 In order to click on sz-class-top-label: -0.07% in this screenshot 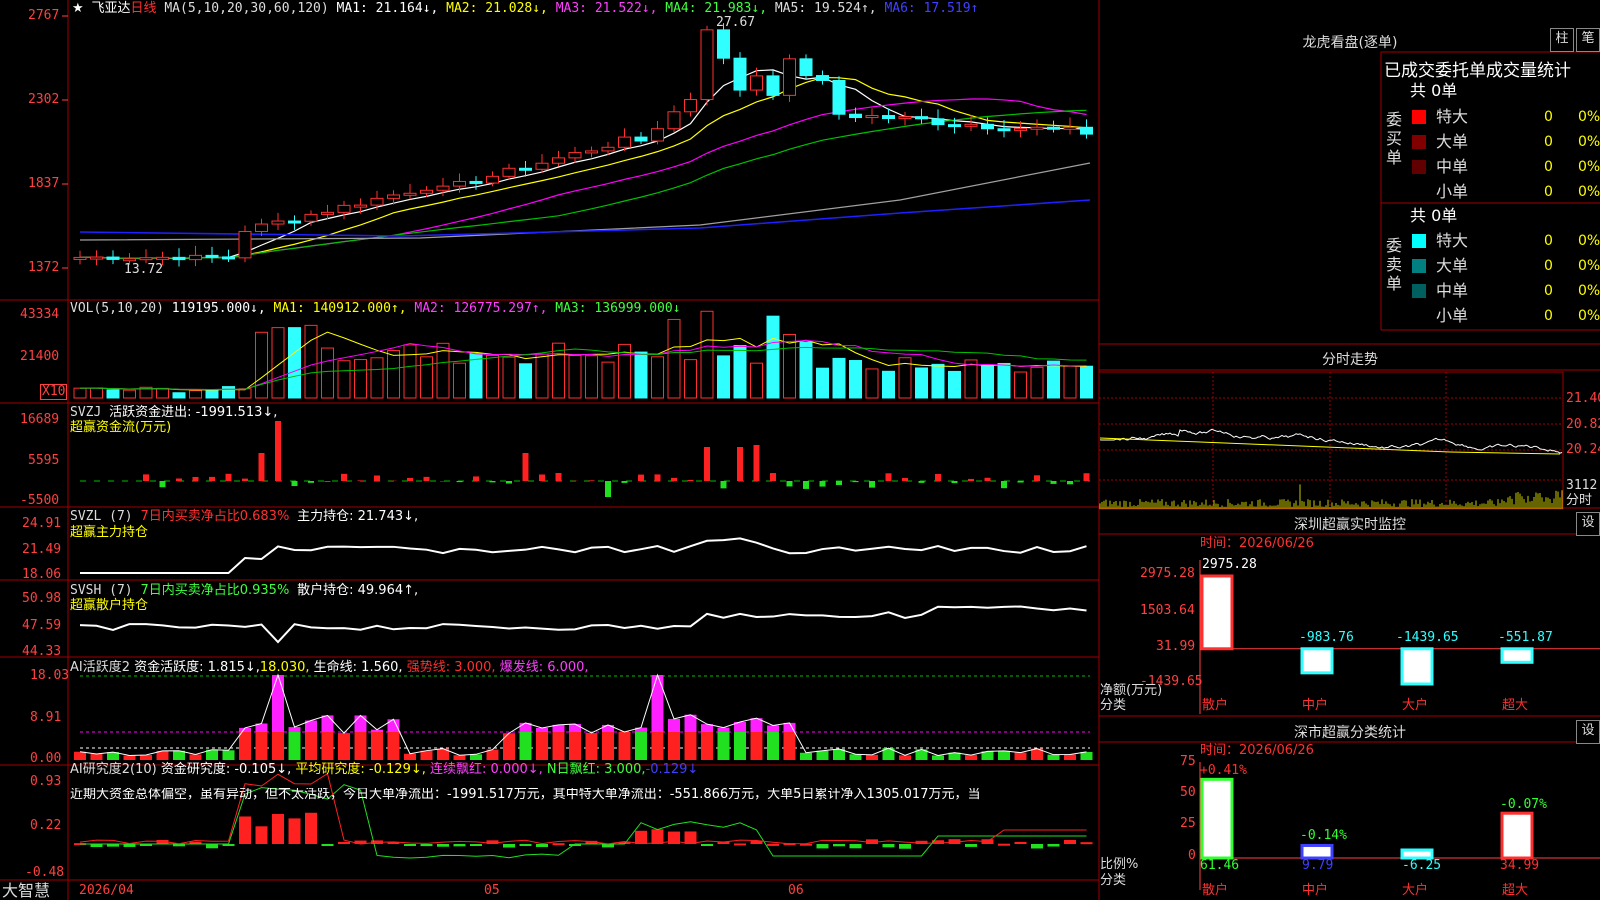, I will do `click(1523, 804)`.